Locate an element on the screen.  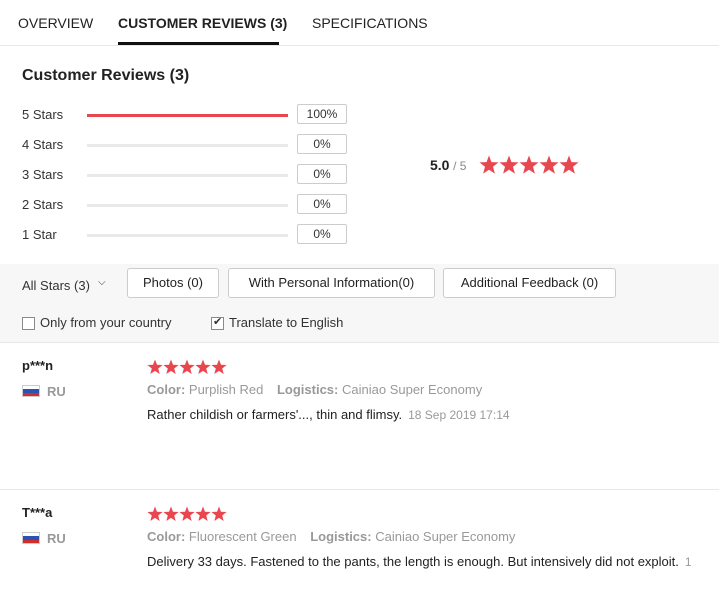
rating-row-2: 2 Stars 0% is located at coordinates (187, 205).